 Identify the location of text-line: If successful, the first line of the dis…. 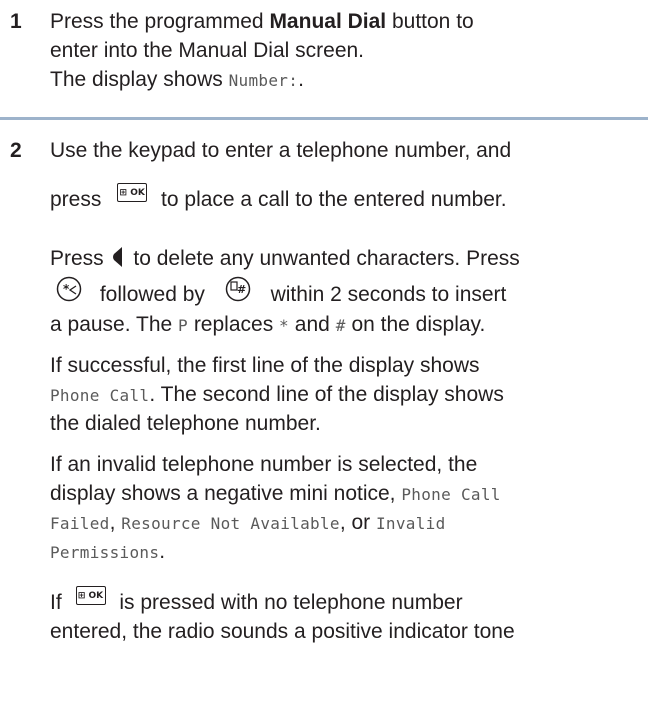
(265, 365).